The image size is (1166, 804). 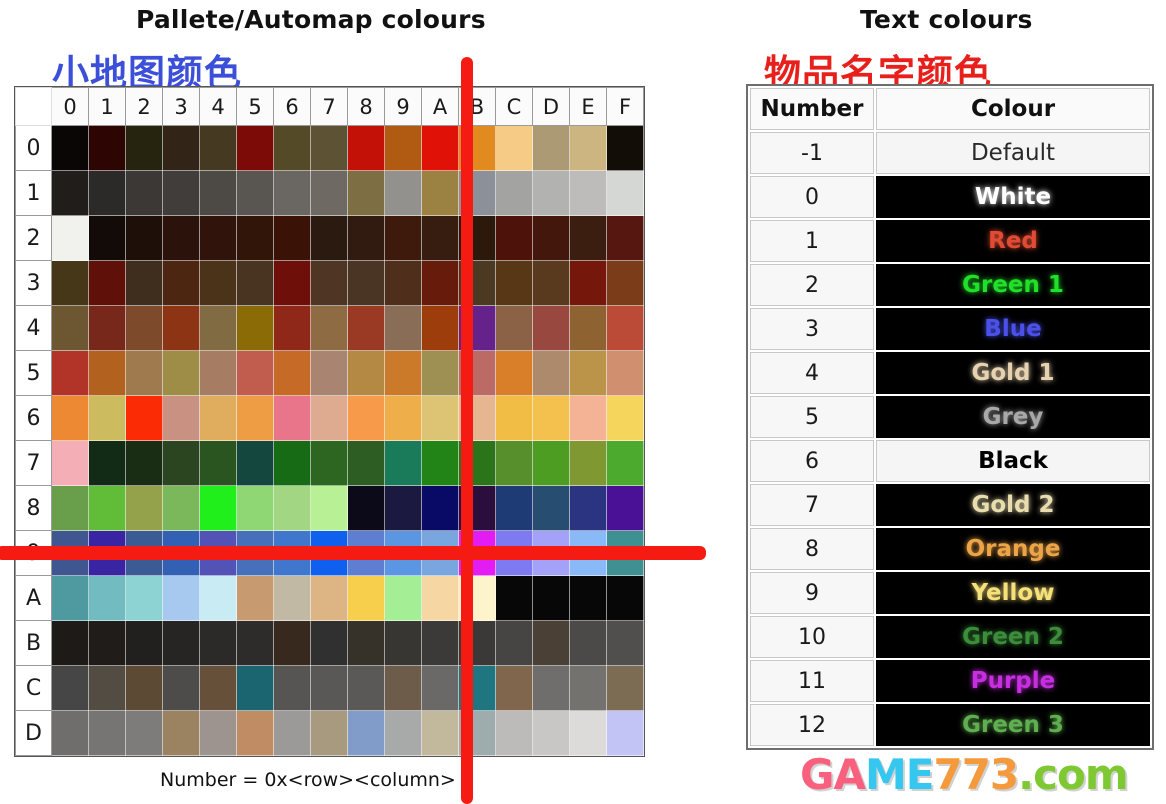 What do you see at coordinates (144, 643) in the screenshot?
I see `palette-swatch-B2` at bounding box center [144, 643].